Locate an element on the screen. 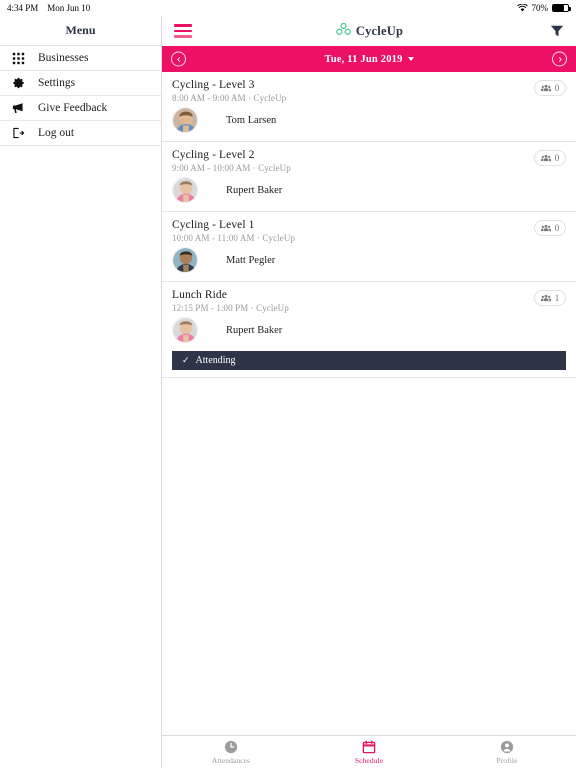 This screenshot has width=576, height=768. date-navigation-bar: Tue, 11 Jun 2019 is located at coordinates (369, 59).